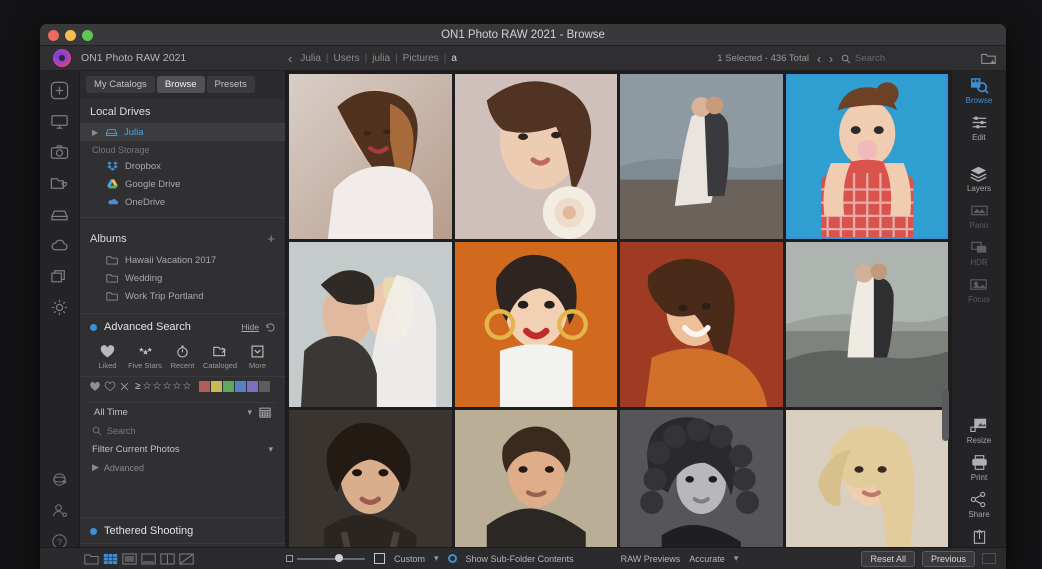 This screenshot has width=1042, height=569. I want to click on detail-view-icon, so click(129, 559).